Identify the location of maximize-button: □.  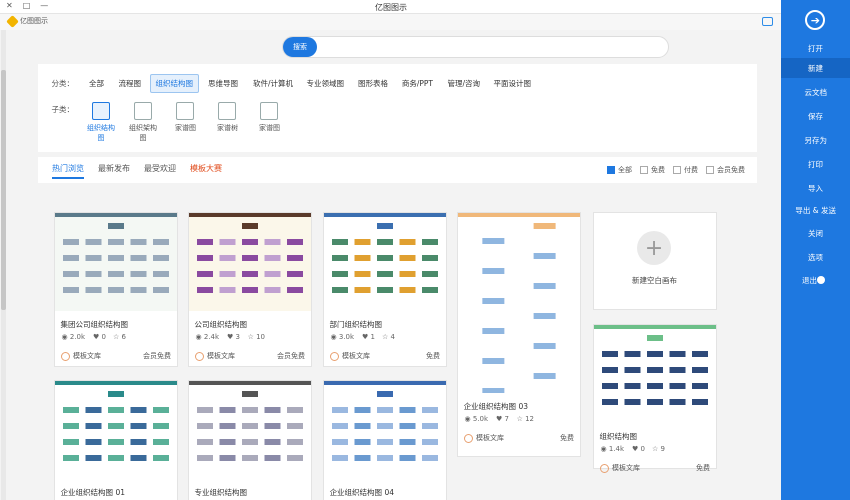
(27, 5).